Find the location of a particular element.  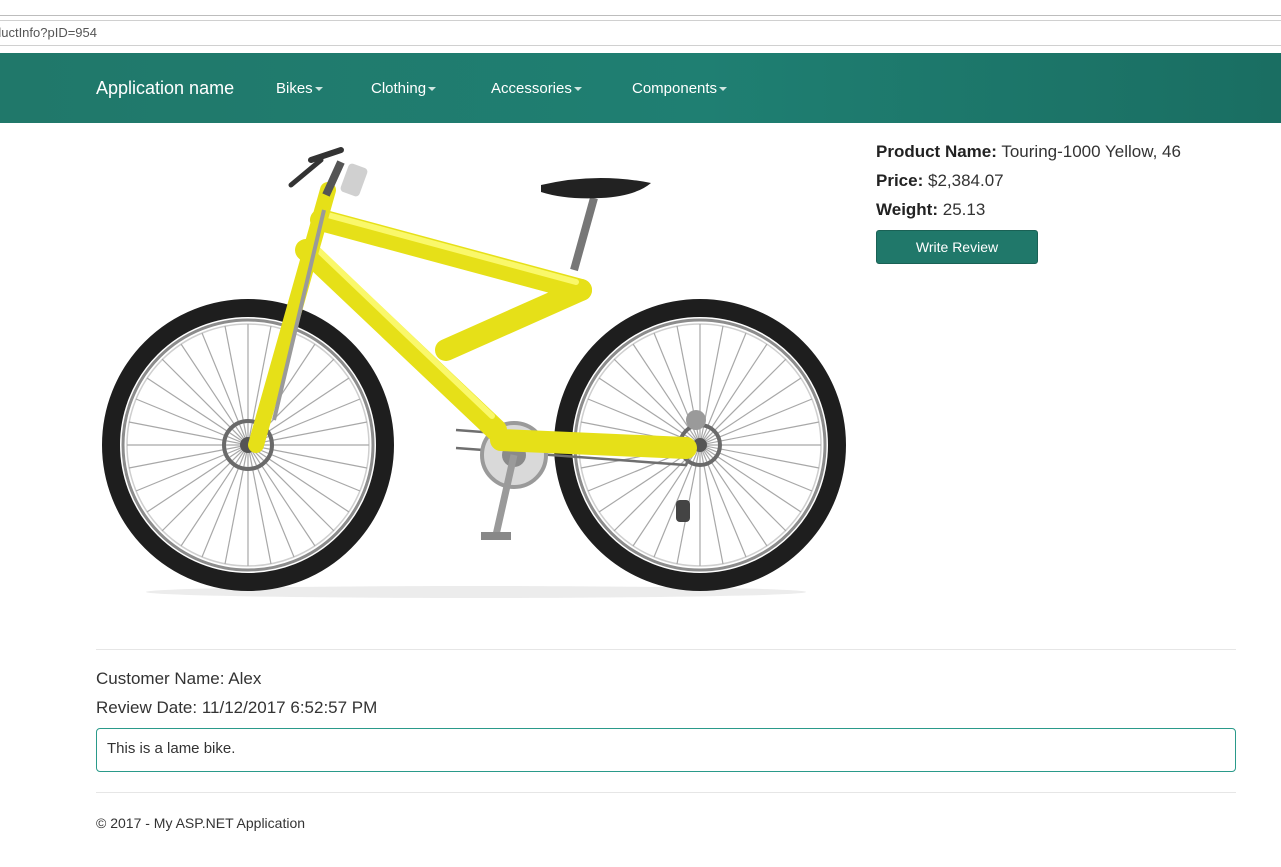

product-name-value: Touring-1000 Yellow, 46 is located at coordinates (1091, 151).